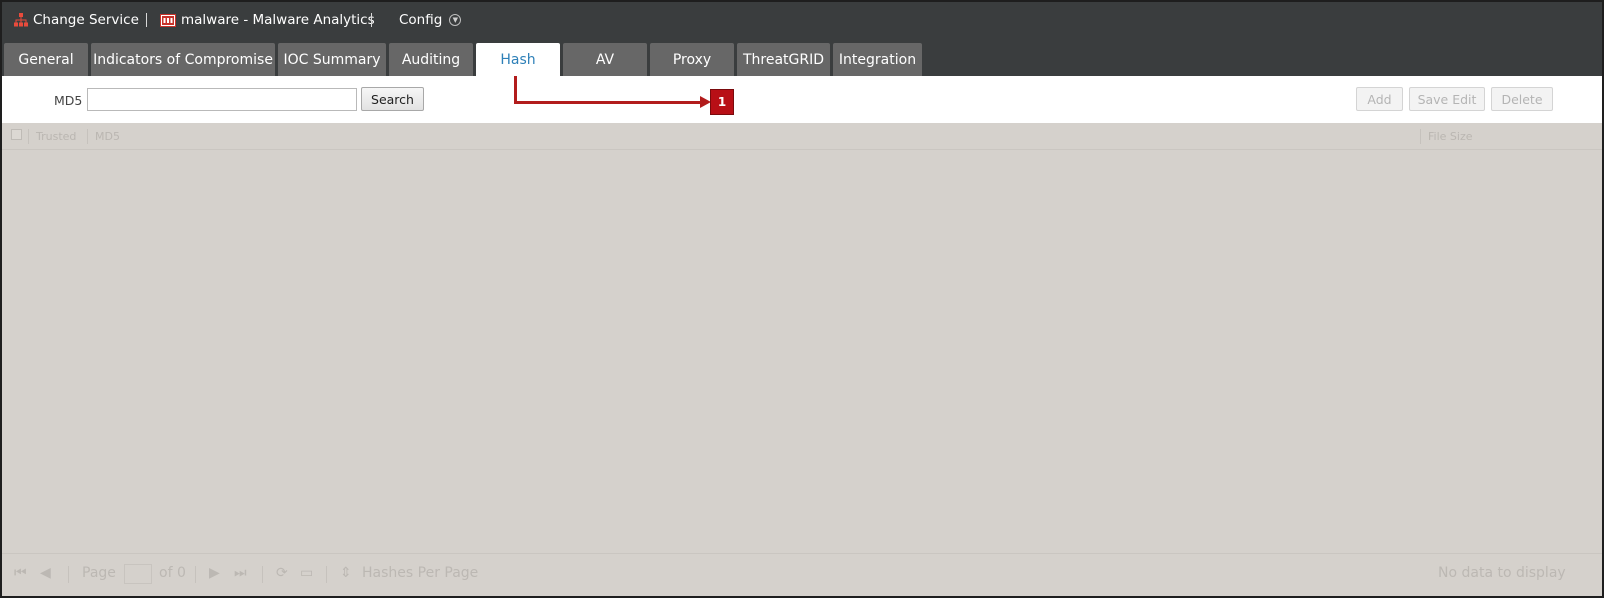 The image size is (1604, 598). What do you see at coordinates (1379, 99) in the screenshot?
I see `add-button: Add` at bounding box center [1379, 99].